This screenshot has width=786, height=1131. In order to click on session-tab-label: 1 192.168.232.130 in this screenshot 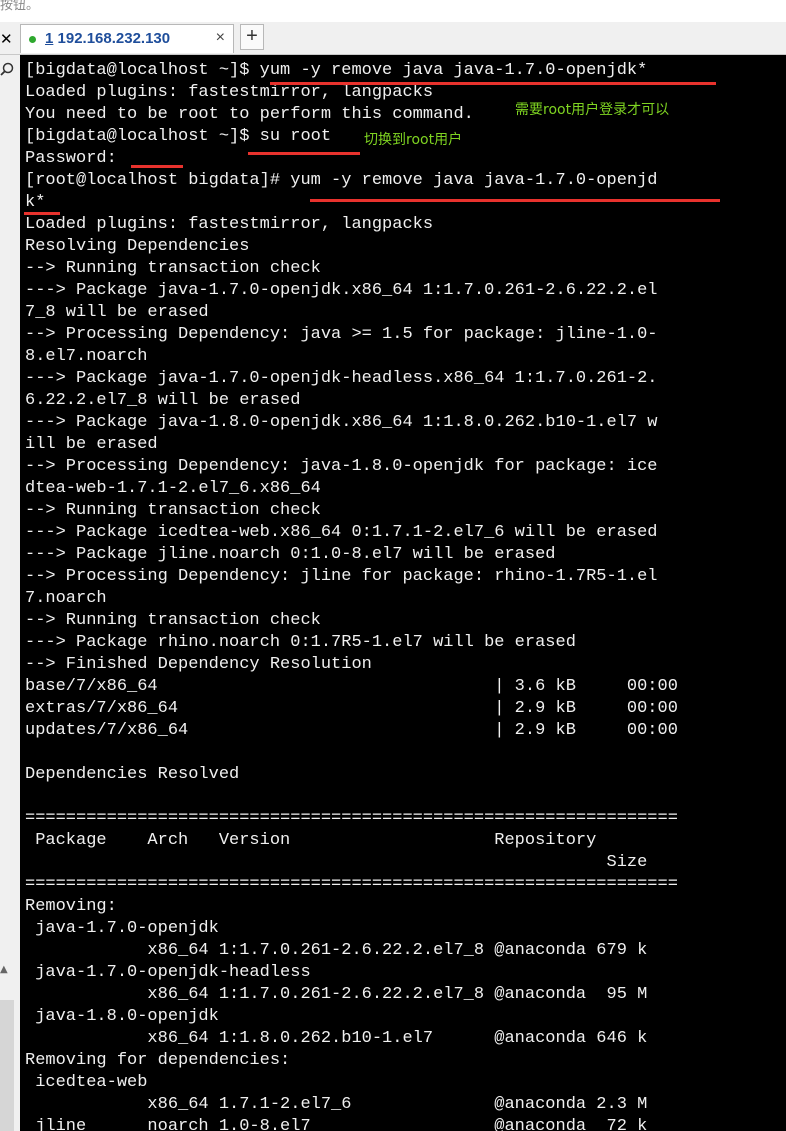, I will do `click(107, 38)`.